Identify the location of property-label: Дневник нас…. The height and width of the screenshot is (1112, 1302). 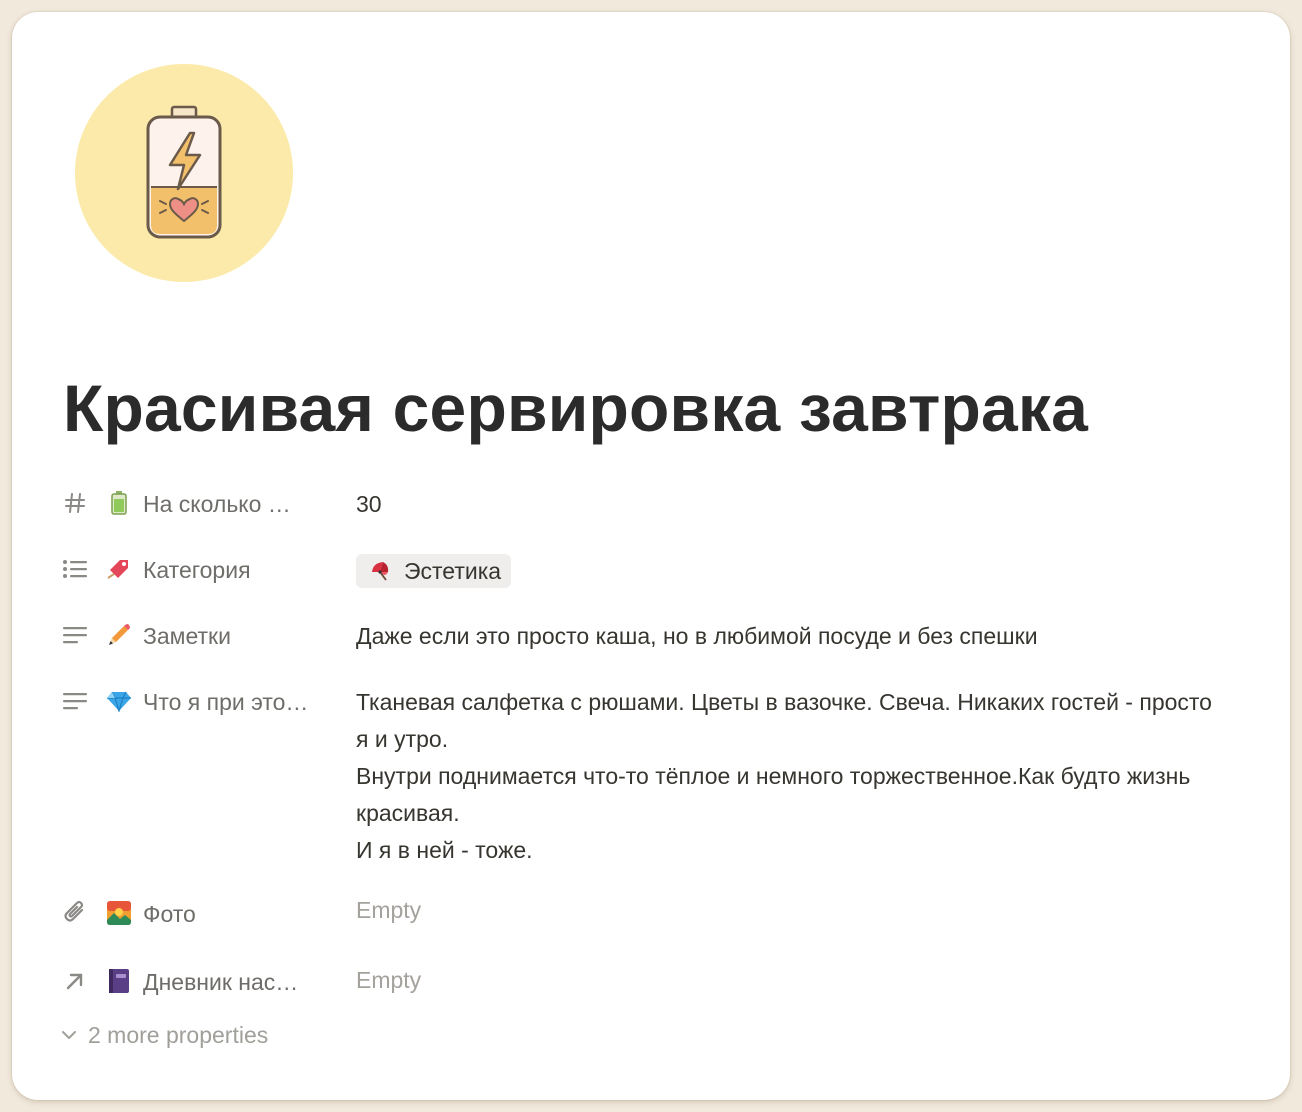
(221, 982).